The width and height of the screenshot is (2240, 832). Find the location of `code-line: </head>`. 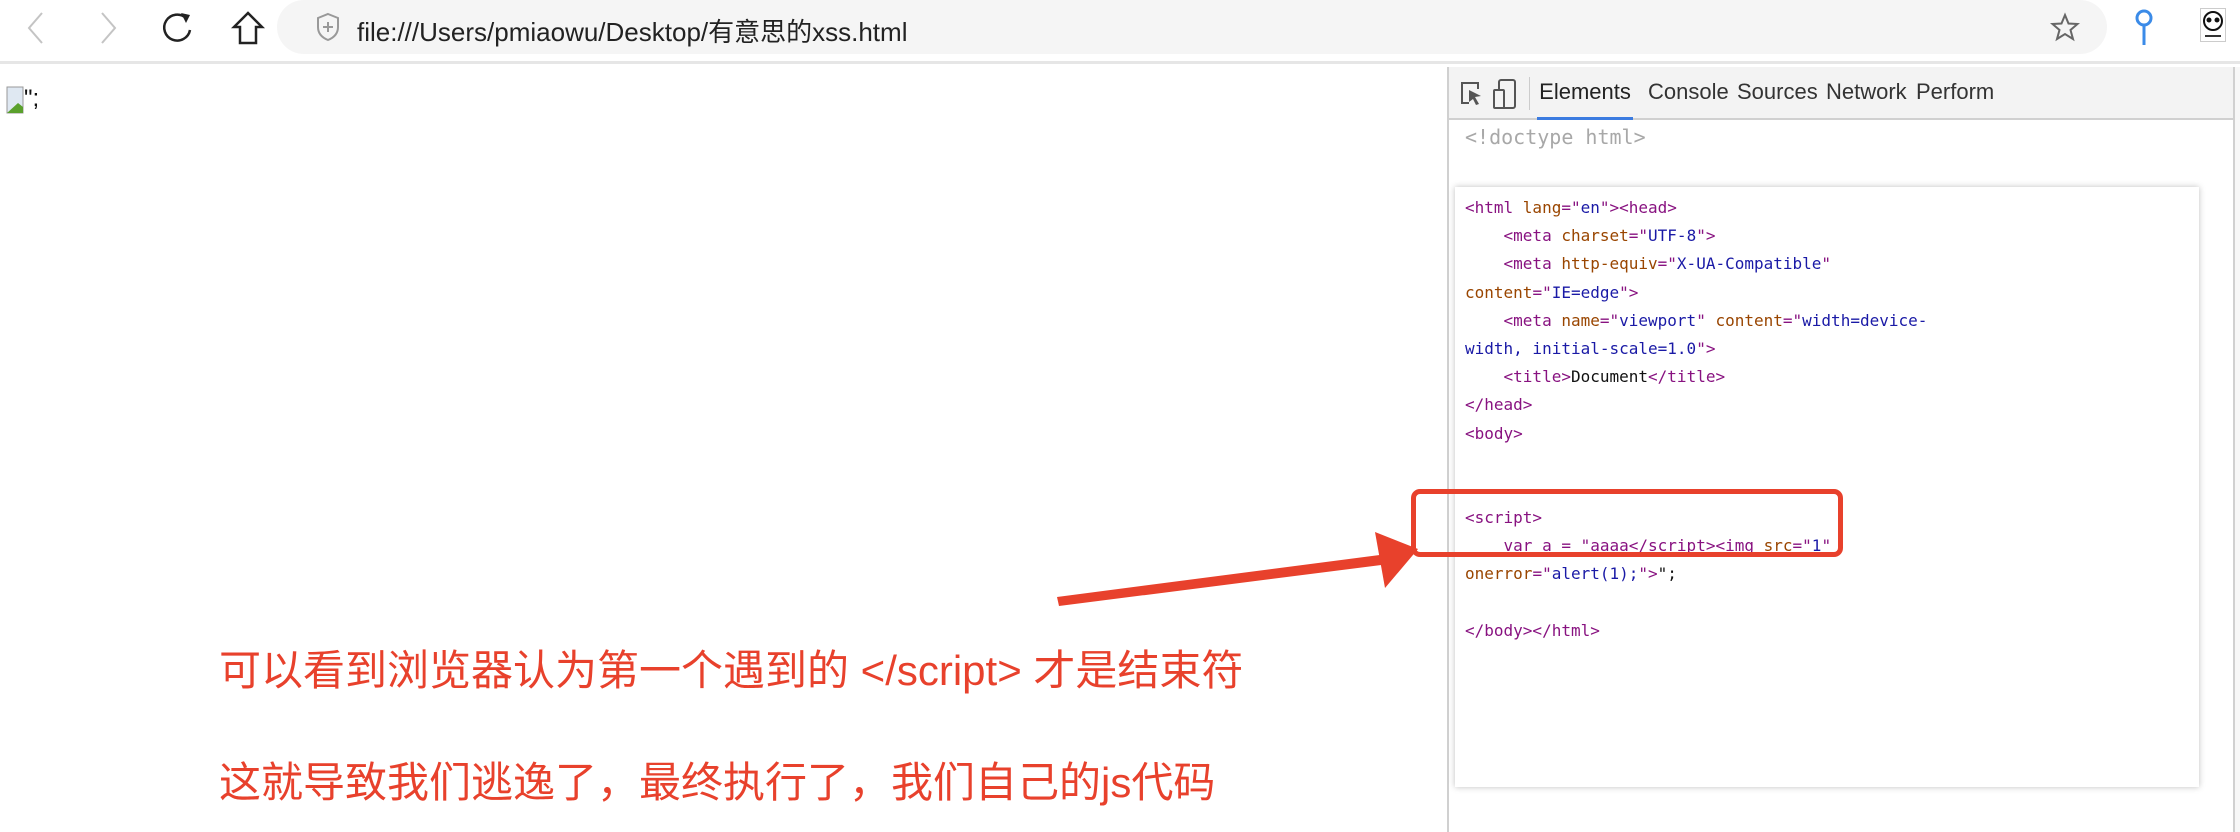

code-line: </head> is located at coordinates (1696, 405).